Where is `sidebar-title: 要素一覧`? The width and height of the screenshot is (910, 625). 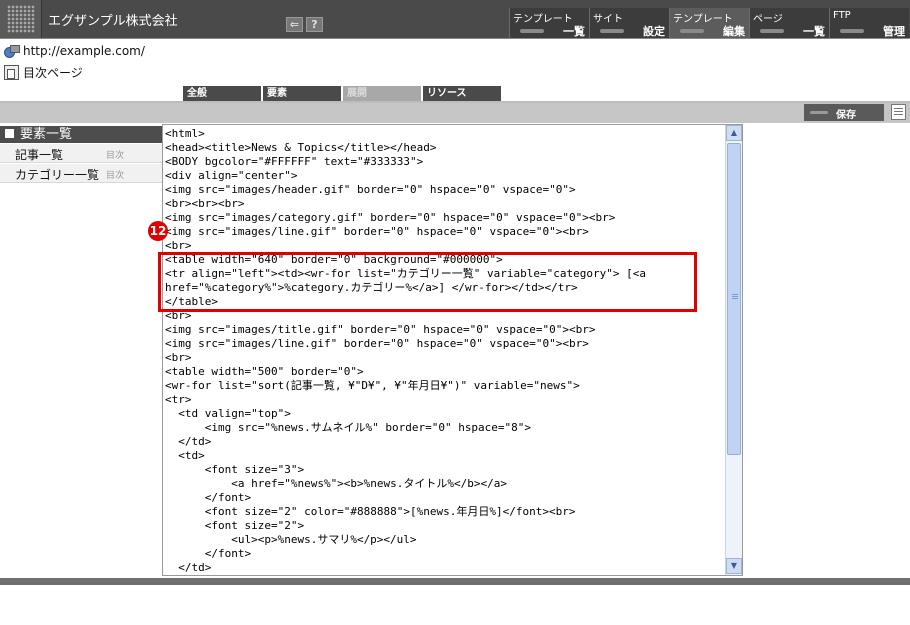 sidebar-title: 要素一覧 is located at coordinates (81, 134).